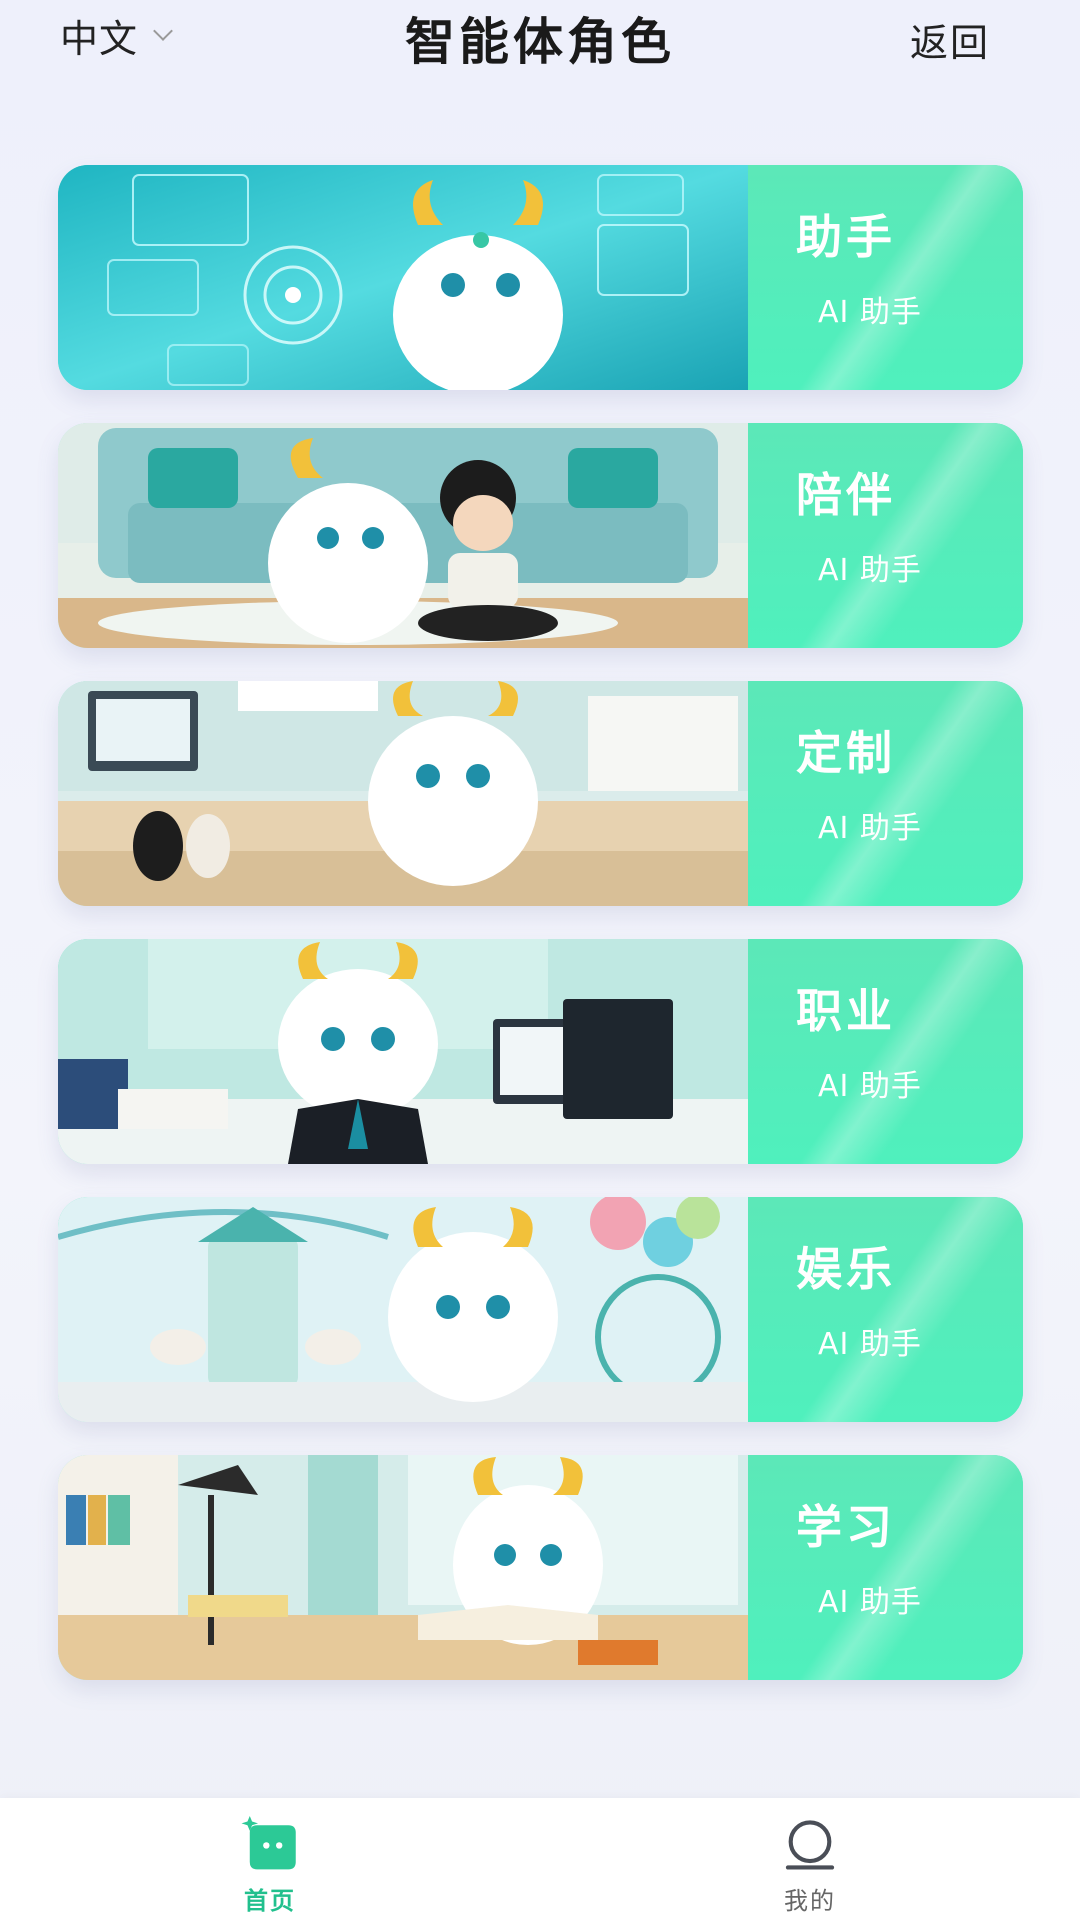  Describe the element at coordinates (885, 1309) in the screenshot. I see `card-label-panel: 娱乐 AI 助手` at that location.